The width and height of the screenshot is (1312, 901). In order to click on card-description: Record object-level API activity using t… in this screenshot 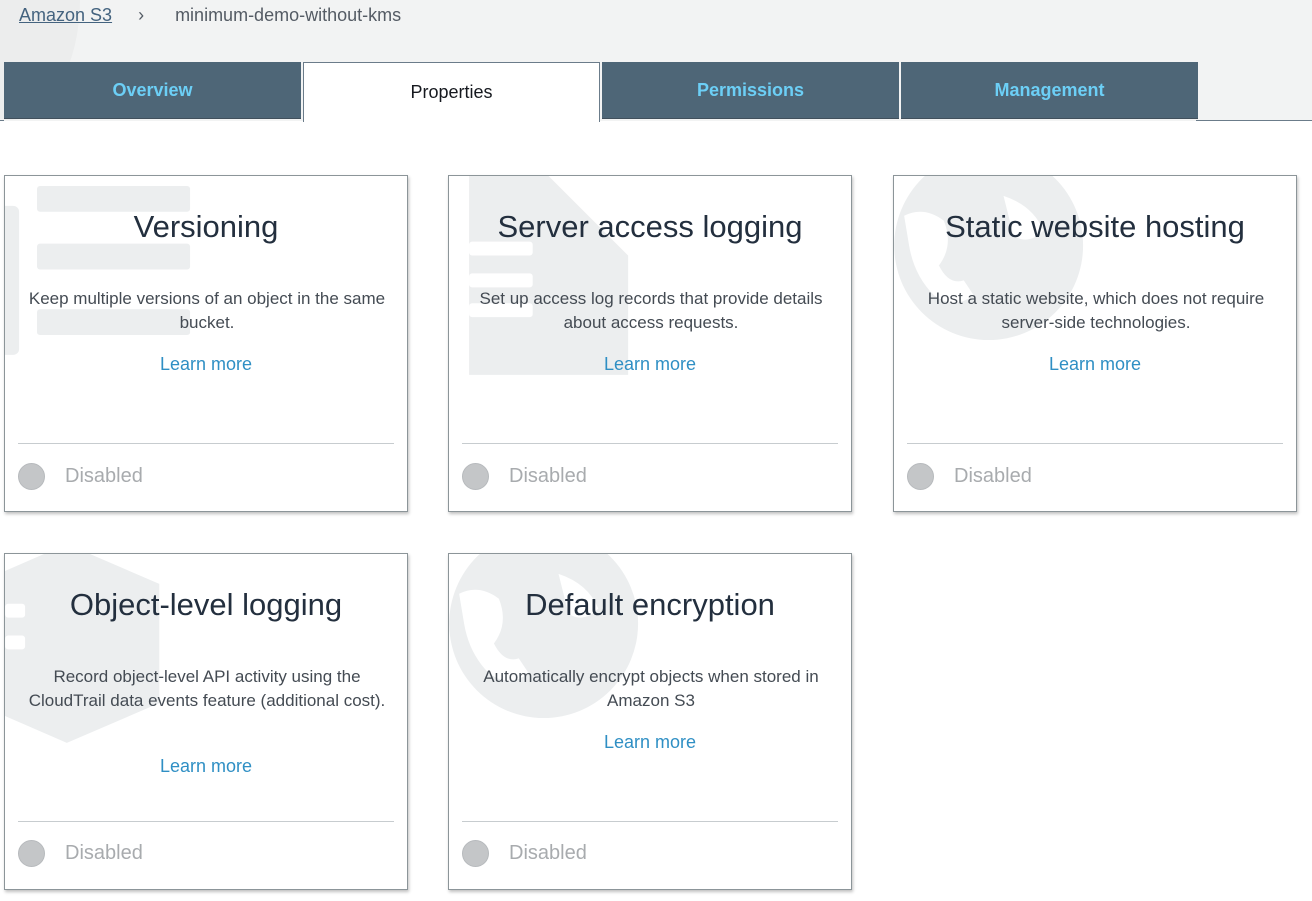, I will do `click(207, 688)`.